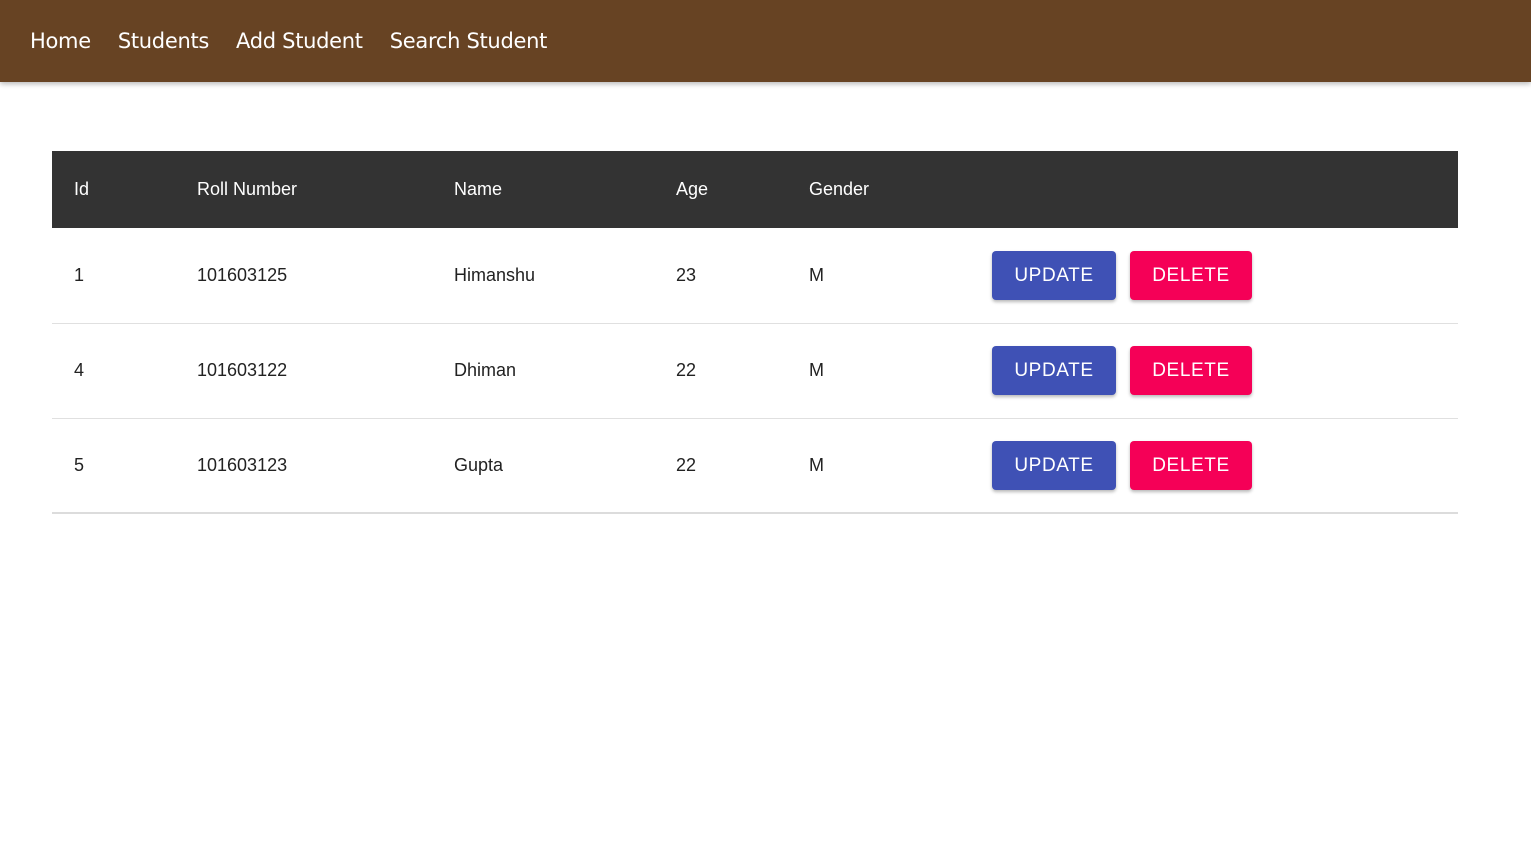 The height and width of the screenshot is (865, 1531). Describe the element at coordinates (1225, 189) in the screenshot. I see `header-actions` at that location.